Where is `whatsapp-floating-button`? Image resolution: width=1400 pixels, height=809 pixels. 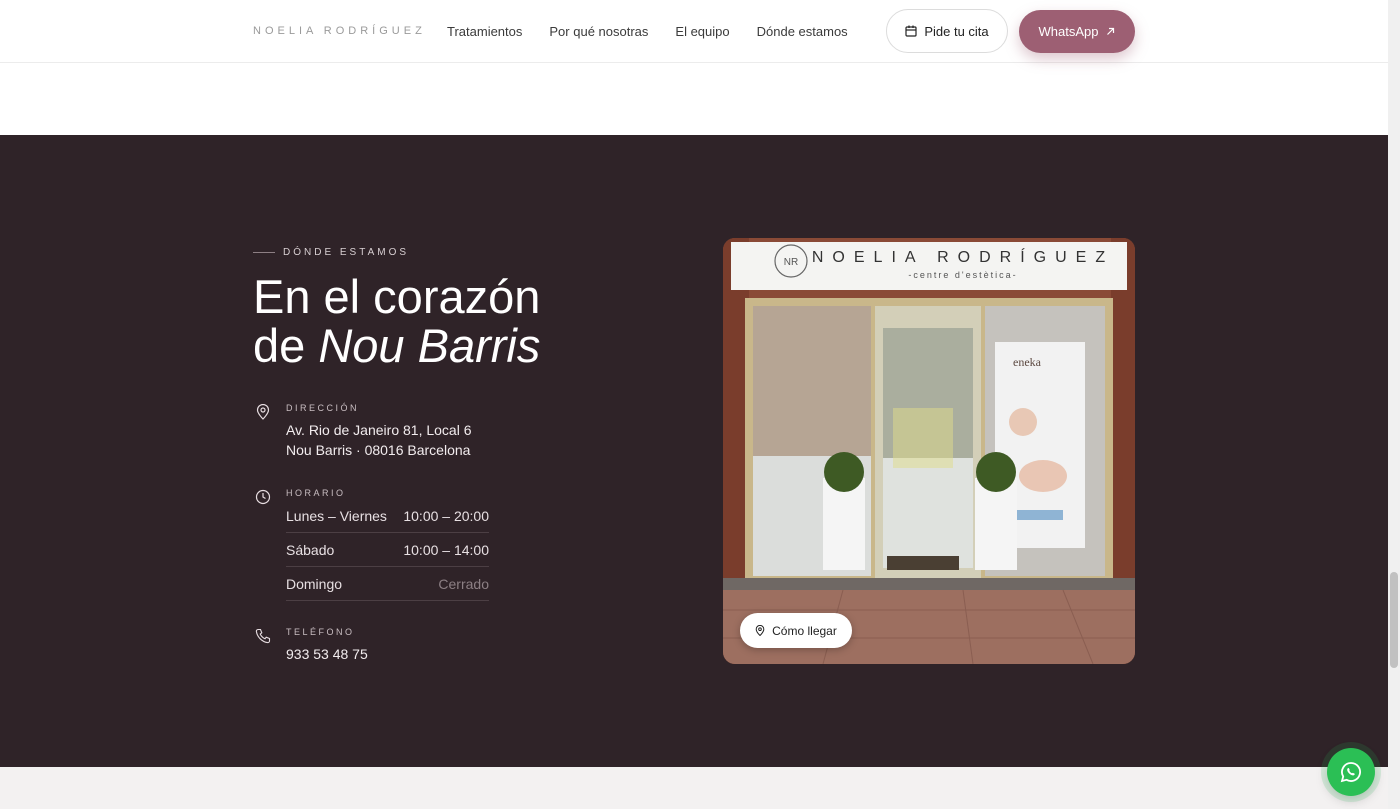
whatsapp-floating-button is located at coordinates (1351, 772).